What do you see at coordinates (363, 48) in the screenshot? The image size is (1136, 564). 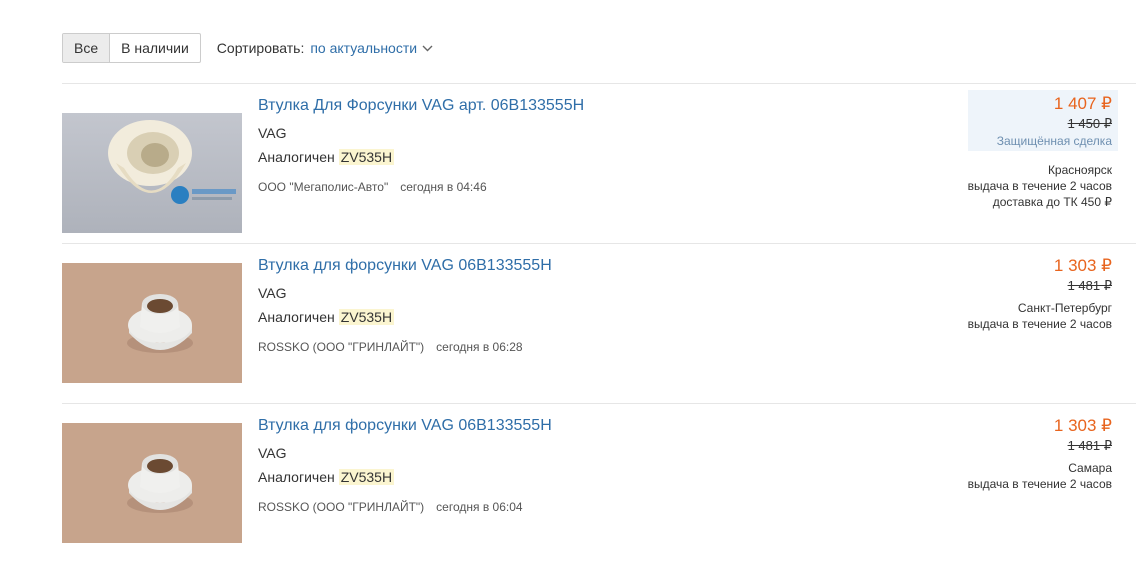 I see `sort-dropdown: по актуальности` at bounding box center [363, 48].